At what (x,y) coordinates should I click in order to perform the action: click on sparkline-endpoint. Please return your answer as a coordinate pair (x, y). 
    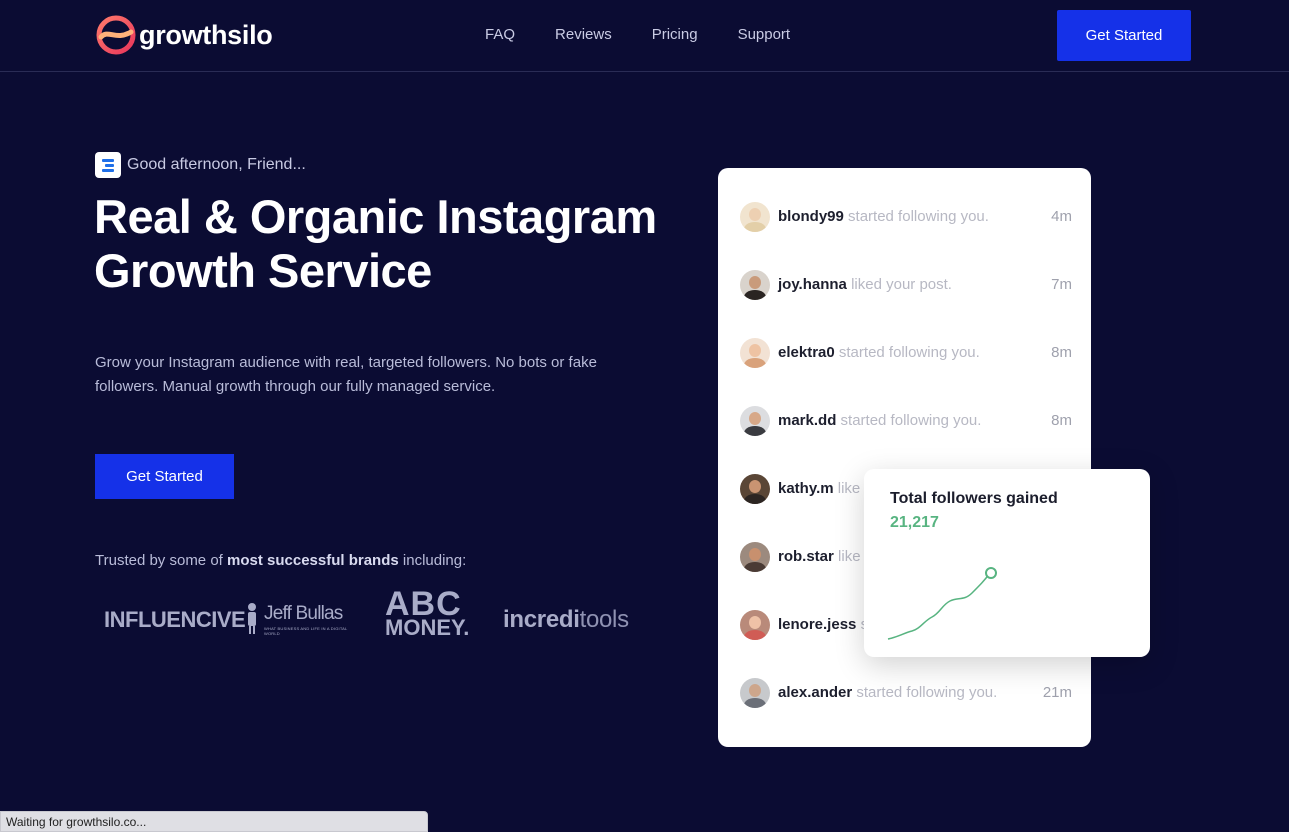
    Looking at the image, I should click on (991, 573).